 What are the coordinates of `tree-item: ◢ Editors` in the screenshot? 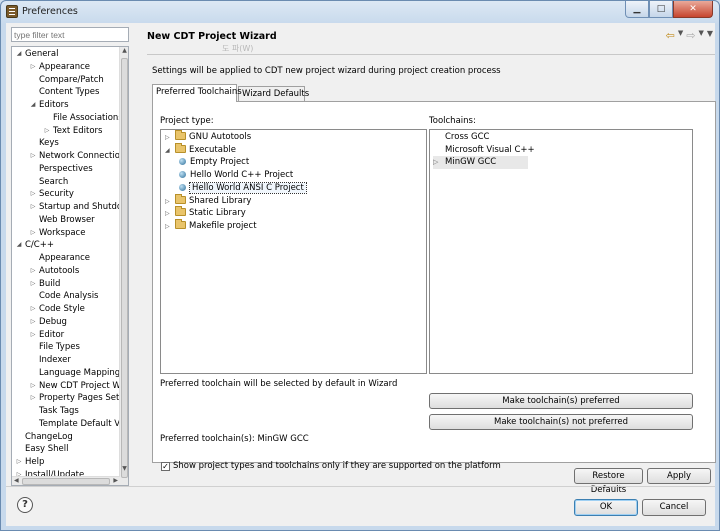 It's located at (49, 105).